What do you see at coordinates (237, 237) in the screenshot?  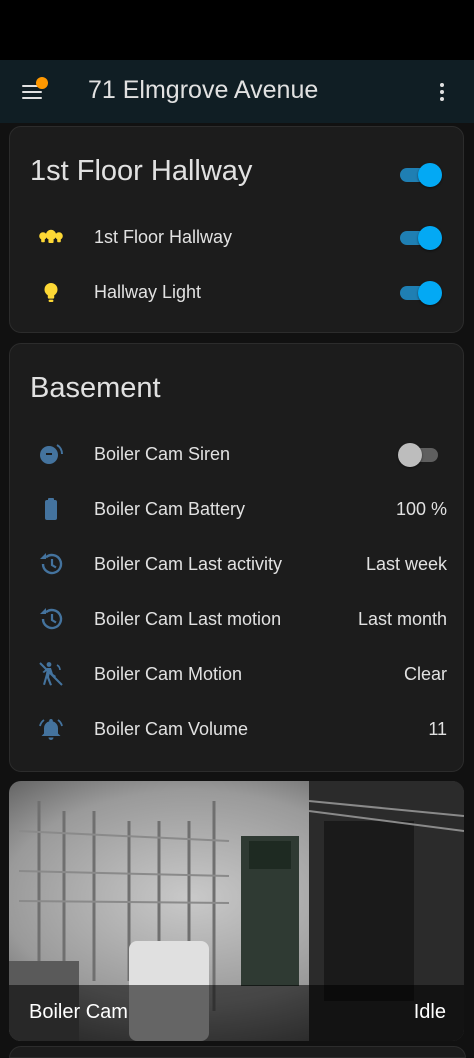 I see `entity-row: 1st Floor Hallway` at bounding box center [237, 237].